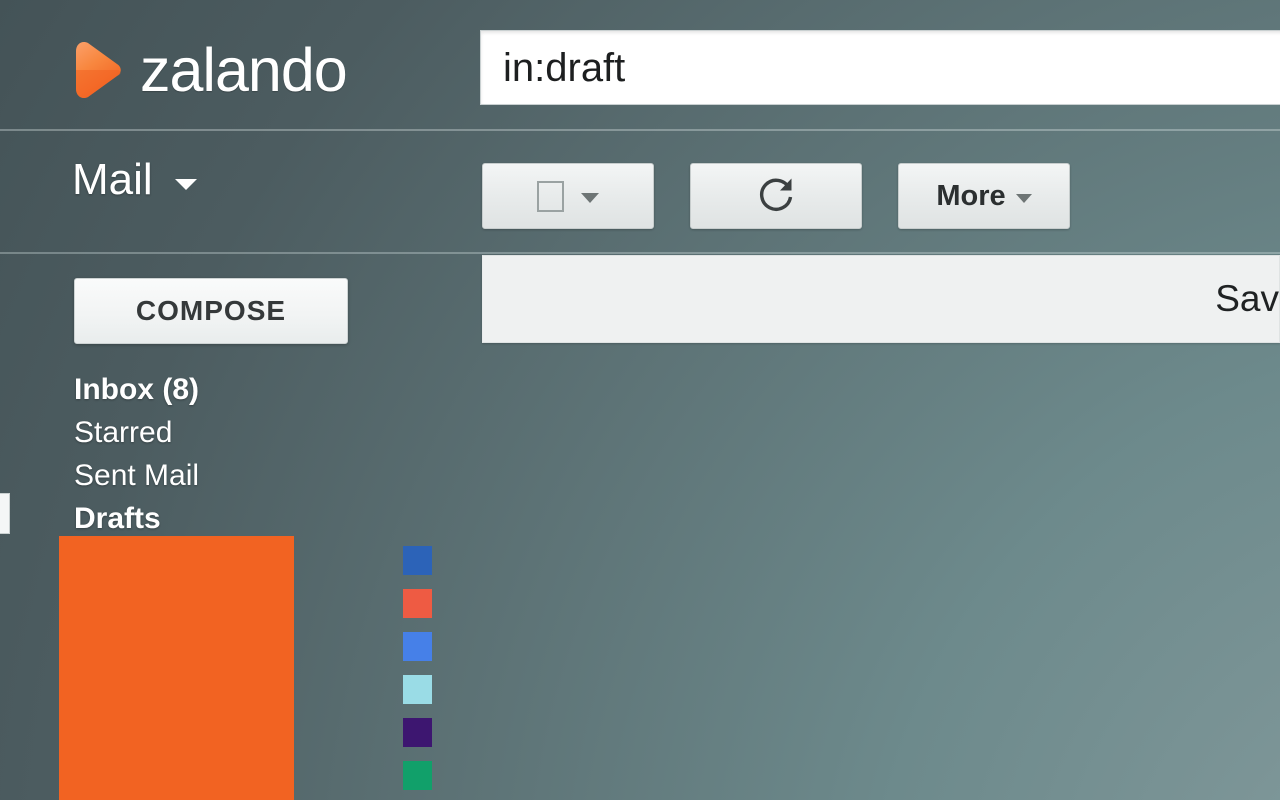 This screenshot has height=800, width=1280. I want to click on swatch-emerald-green, so click(417, 775).